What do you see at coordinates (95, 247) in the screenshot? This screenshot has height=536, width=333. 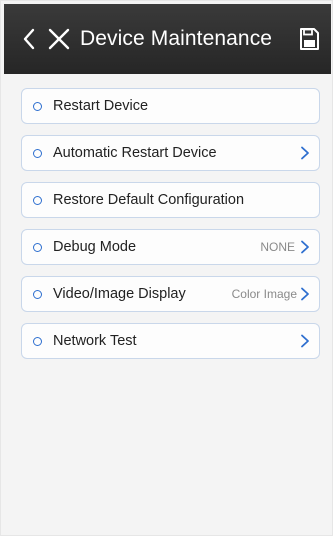 I see `menu-item-label: Debug Mode` at bounding box center [95, 247].